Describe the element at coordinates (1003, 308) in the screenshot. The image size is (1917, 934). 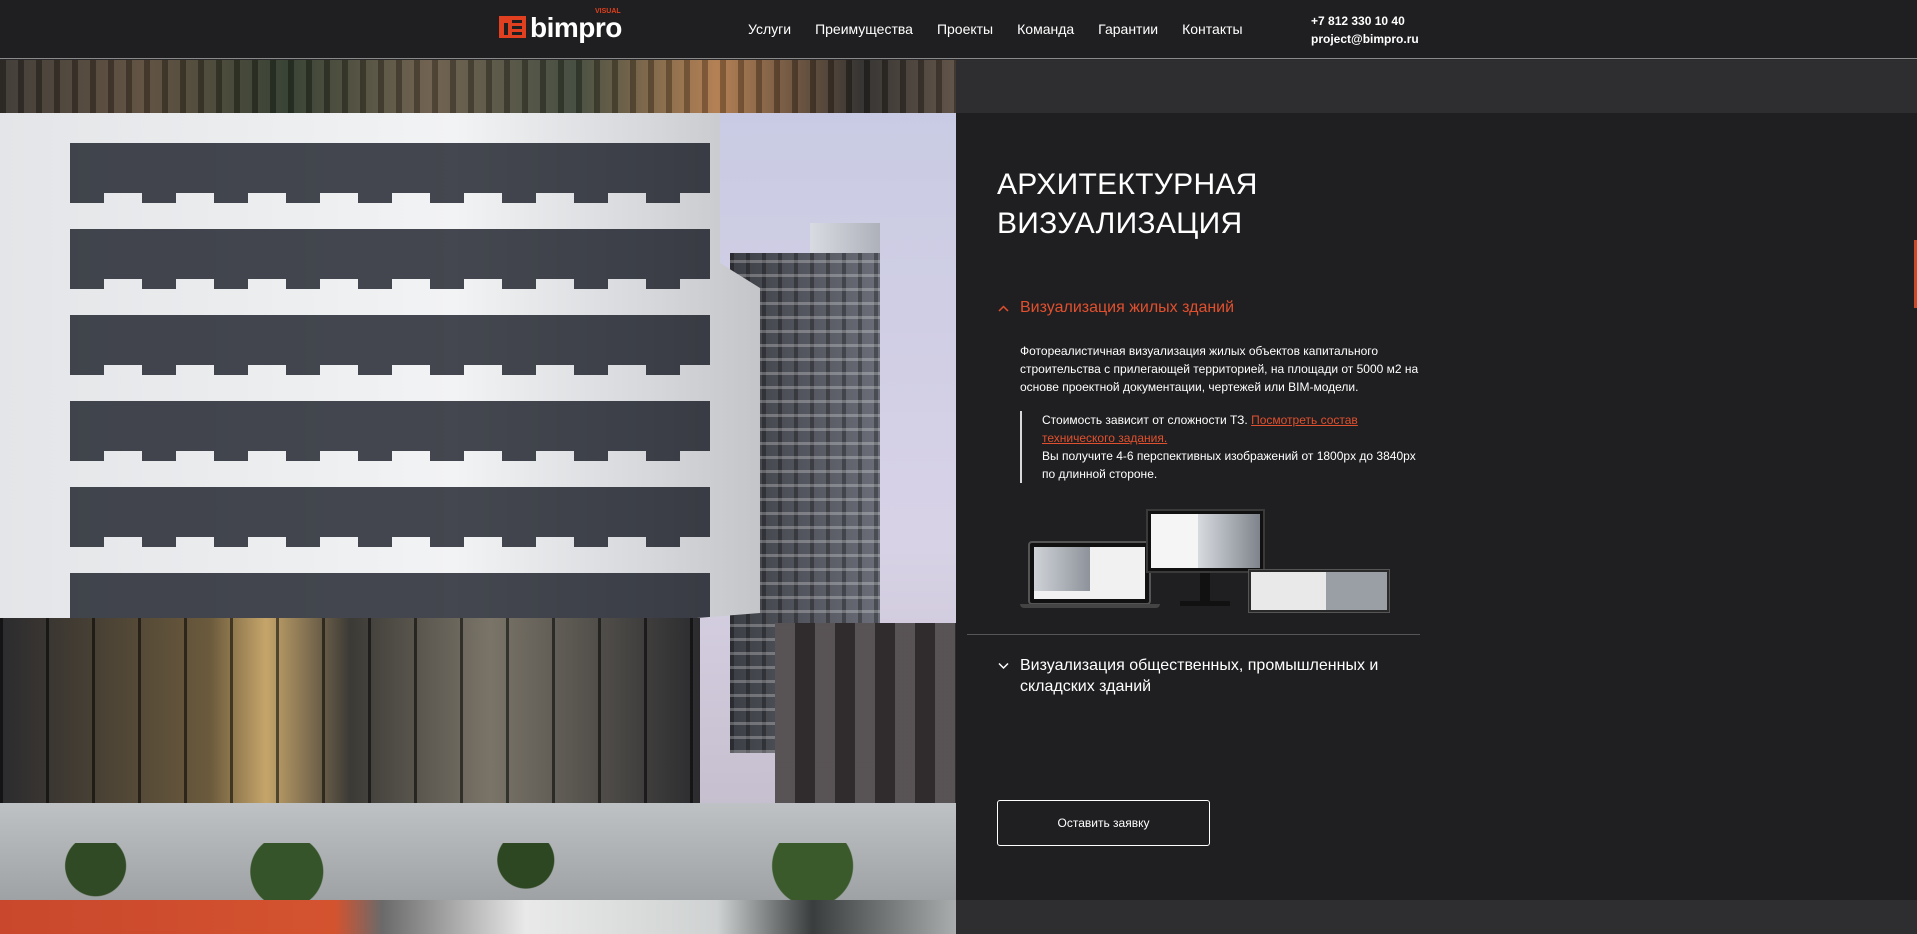
I see `chevron-up-icon` at that location.